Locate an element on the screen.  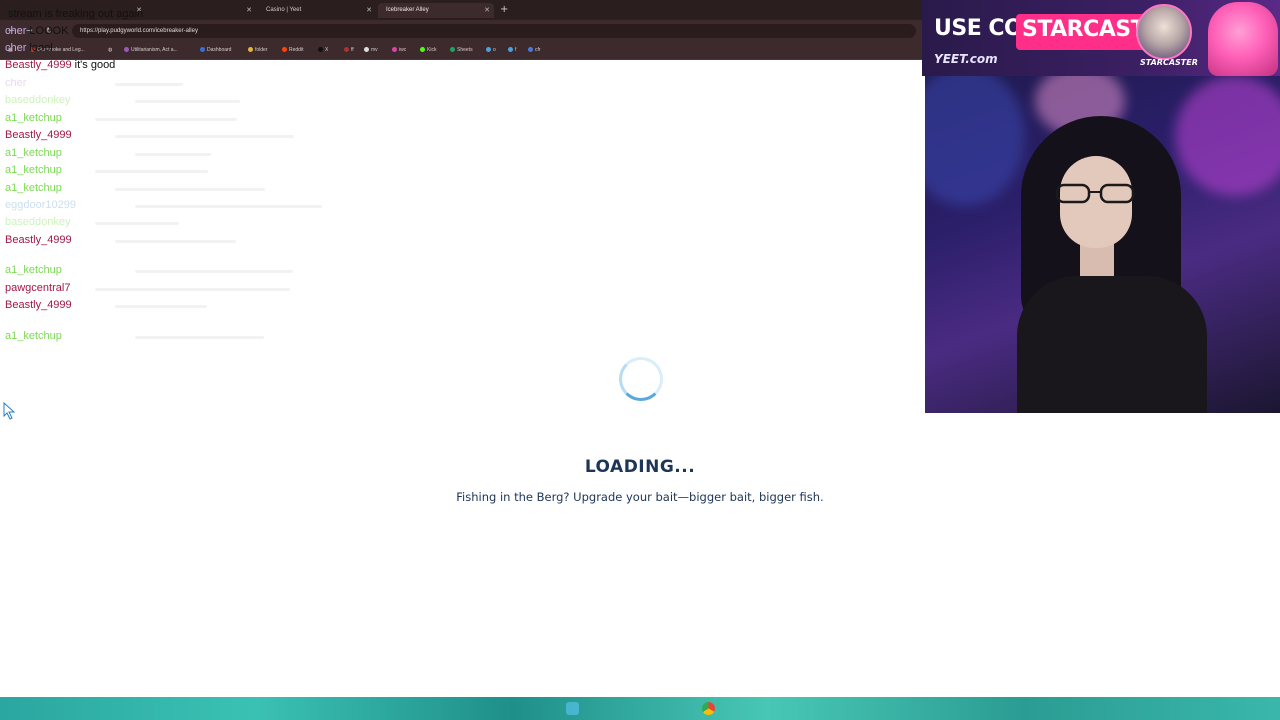
kick-icon is located at coordinates (422, 49).